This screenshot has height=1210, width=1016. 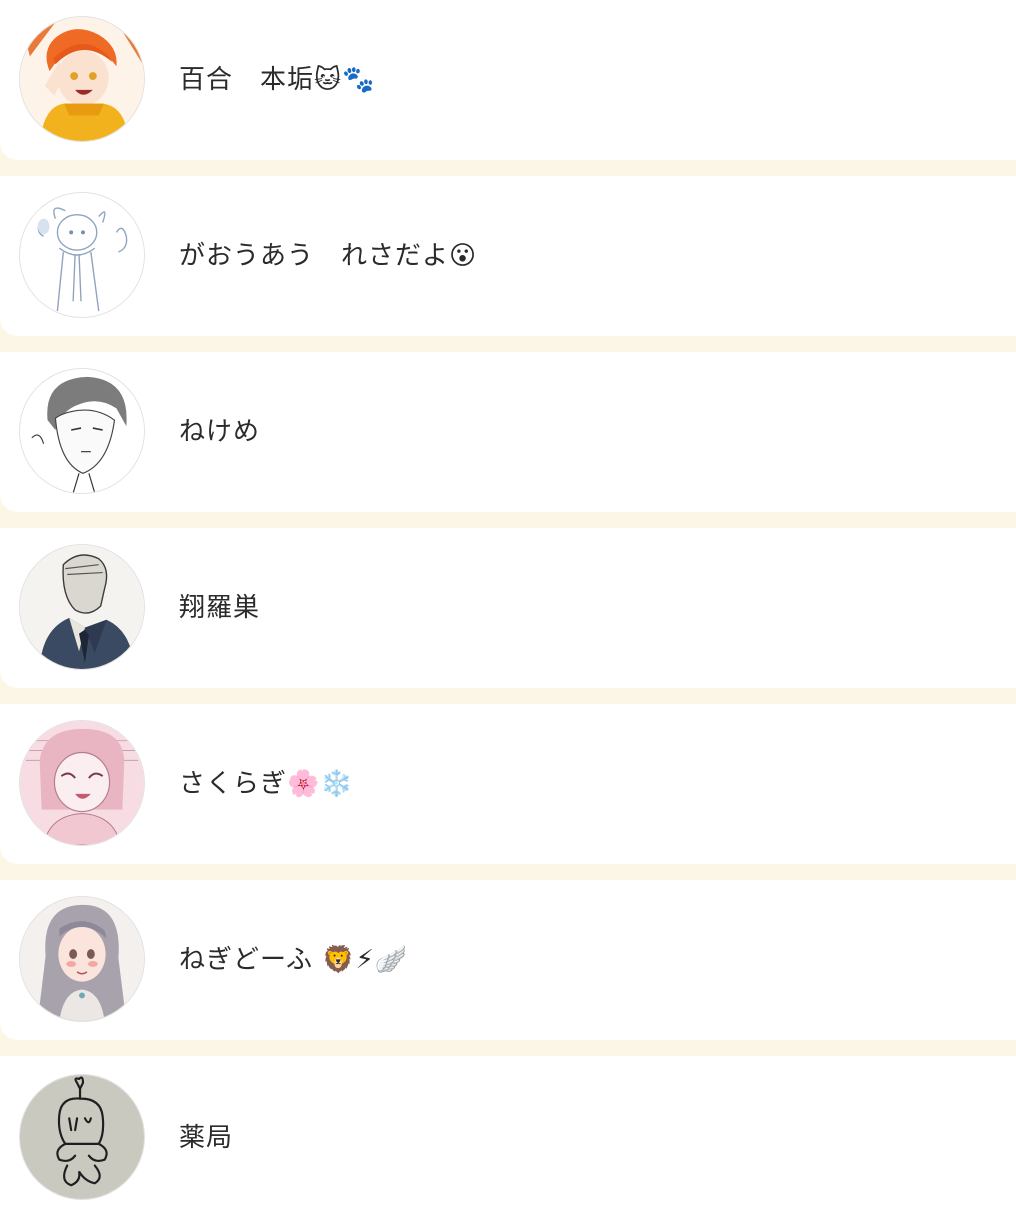 What do you see at coordinates (82, 959) in the screenshot?
I see `long-hair-girl-avatar-icon` at bounding box center [82, 959].